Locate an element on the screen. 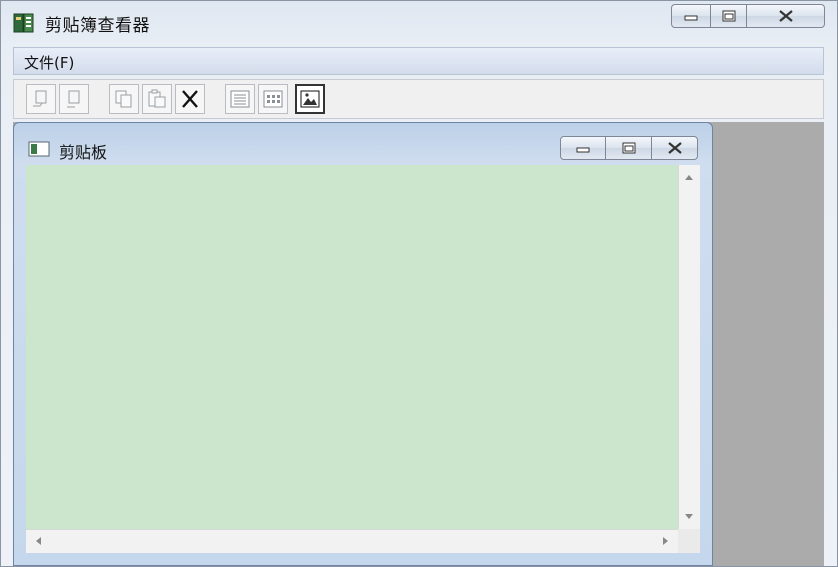 The image size is (838, 567). scroll-left-button is located at coordinates (38, 541).